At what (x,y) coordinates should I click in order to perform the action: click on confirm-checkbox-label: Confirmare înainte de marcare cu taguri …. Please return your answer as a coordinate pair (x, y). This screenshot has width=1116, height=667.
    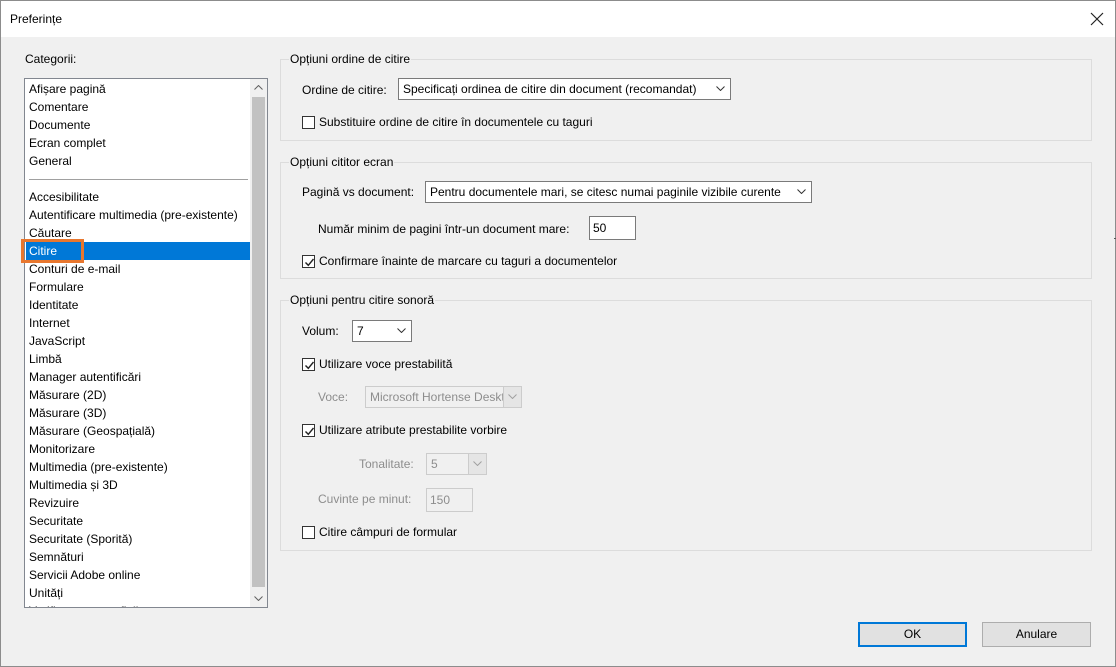
    Looking at the image, I should click on (468, 261).